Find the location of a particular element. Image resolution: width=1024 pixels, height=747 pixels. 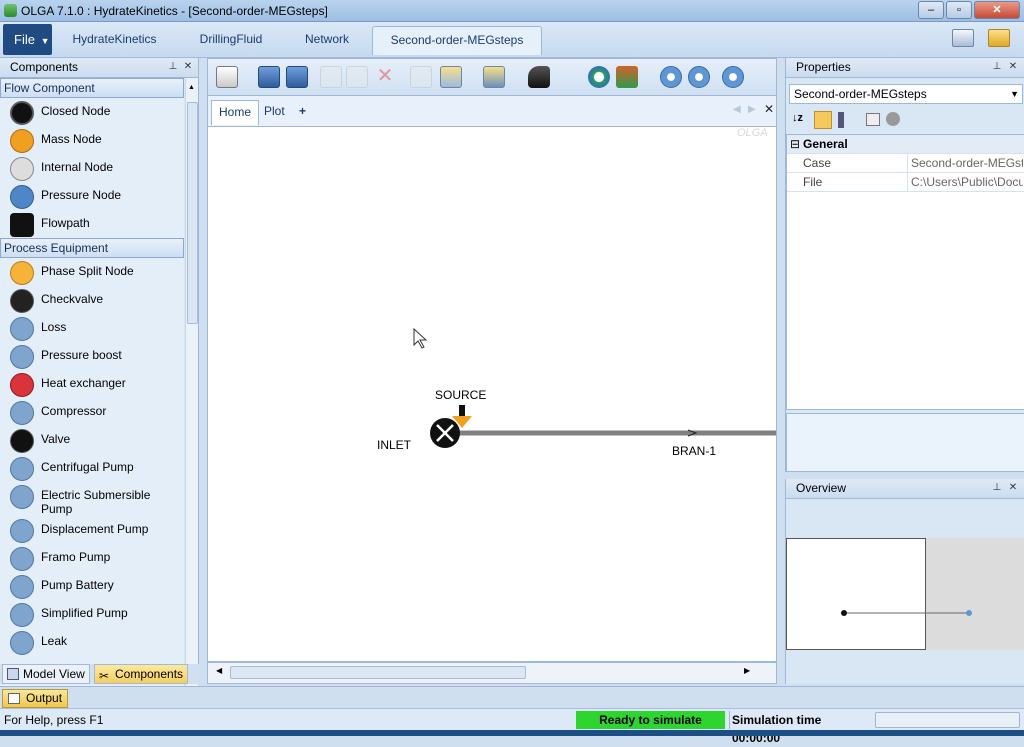

tab-plot: Plot is located at coordinates (274, 112).